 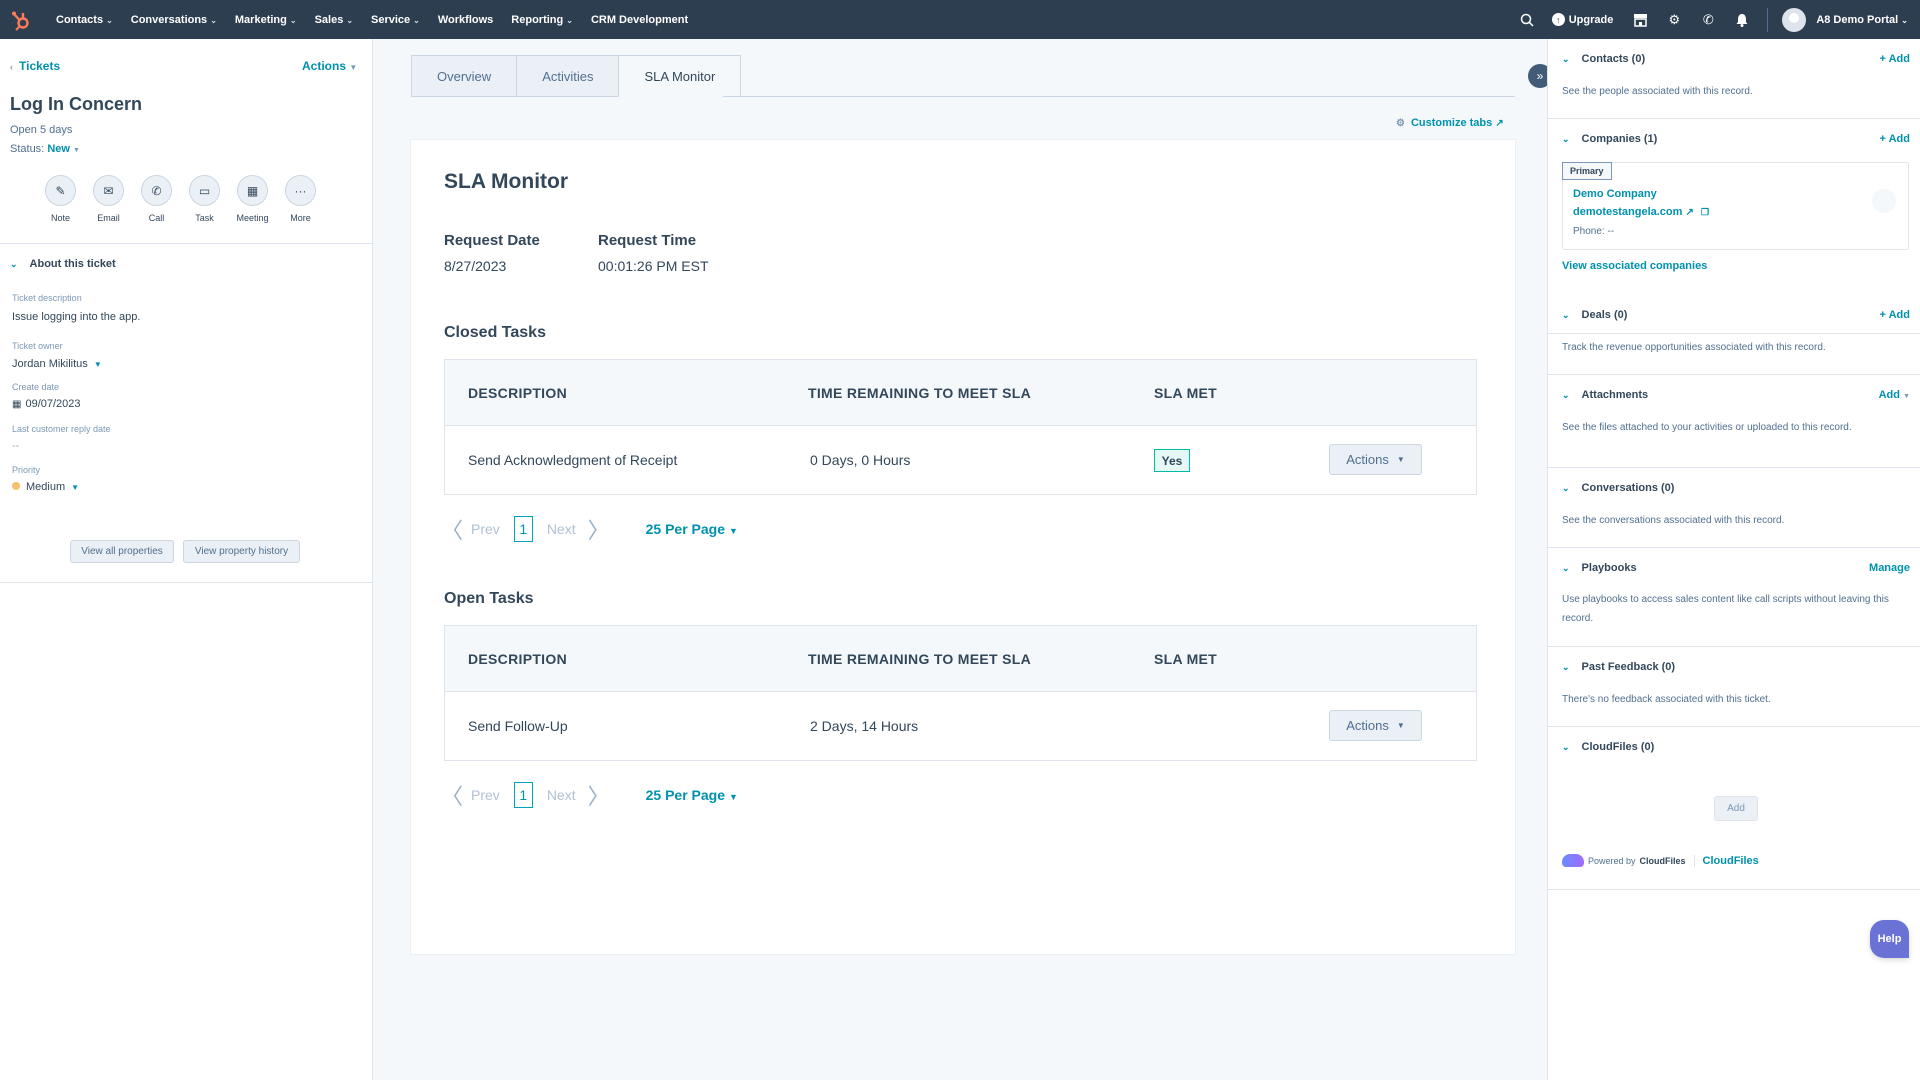 I want to click on nav-crm-development: CRM Development, so click(x=639, y=20).